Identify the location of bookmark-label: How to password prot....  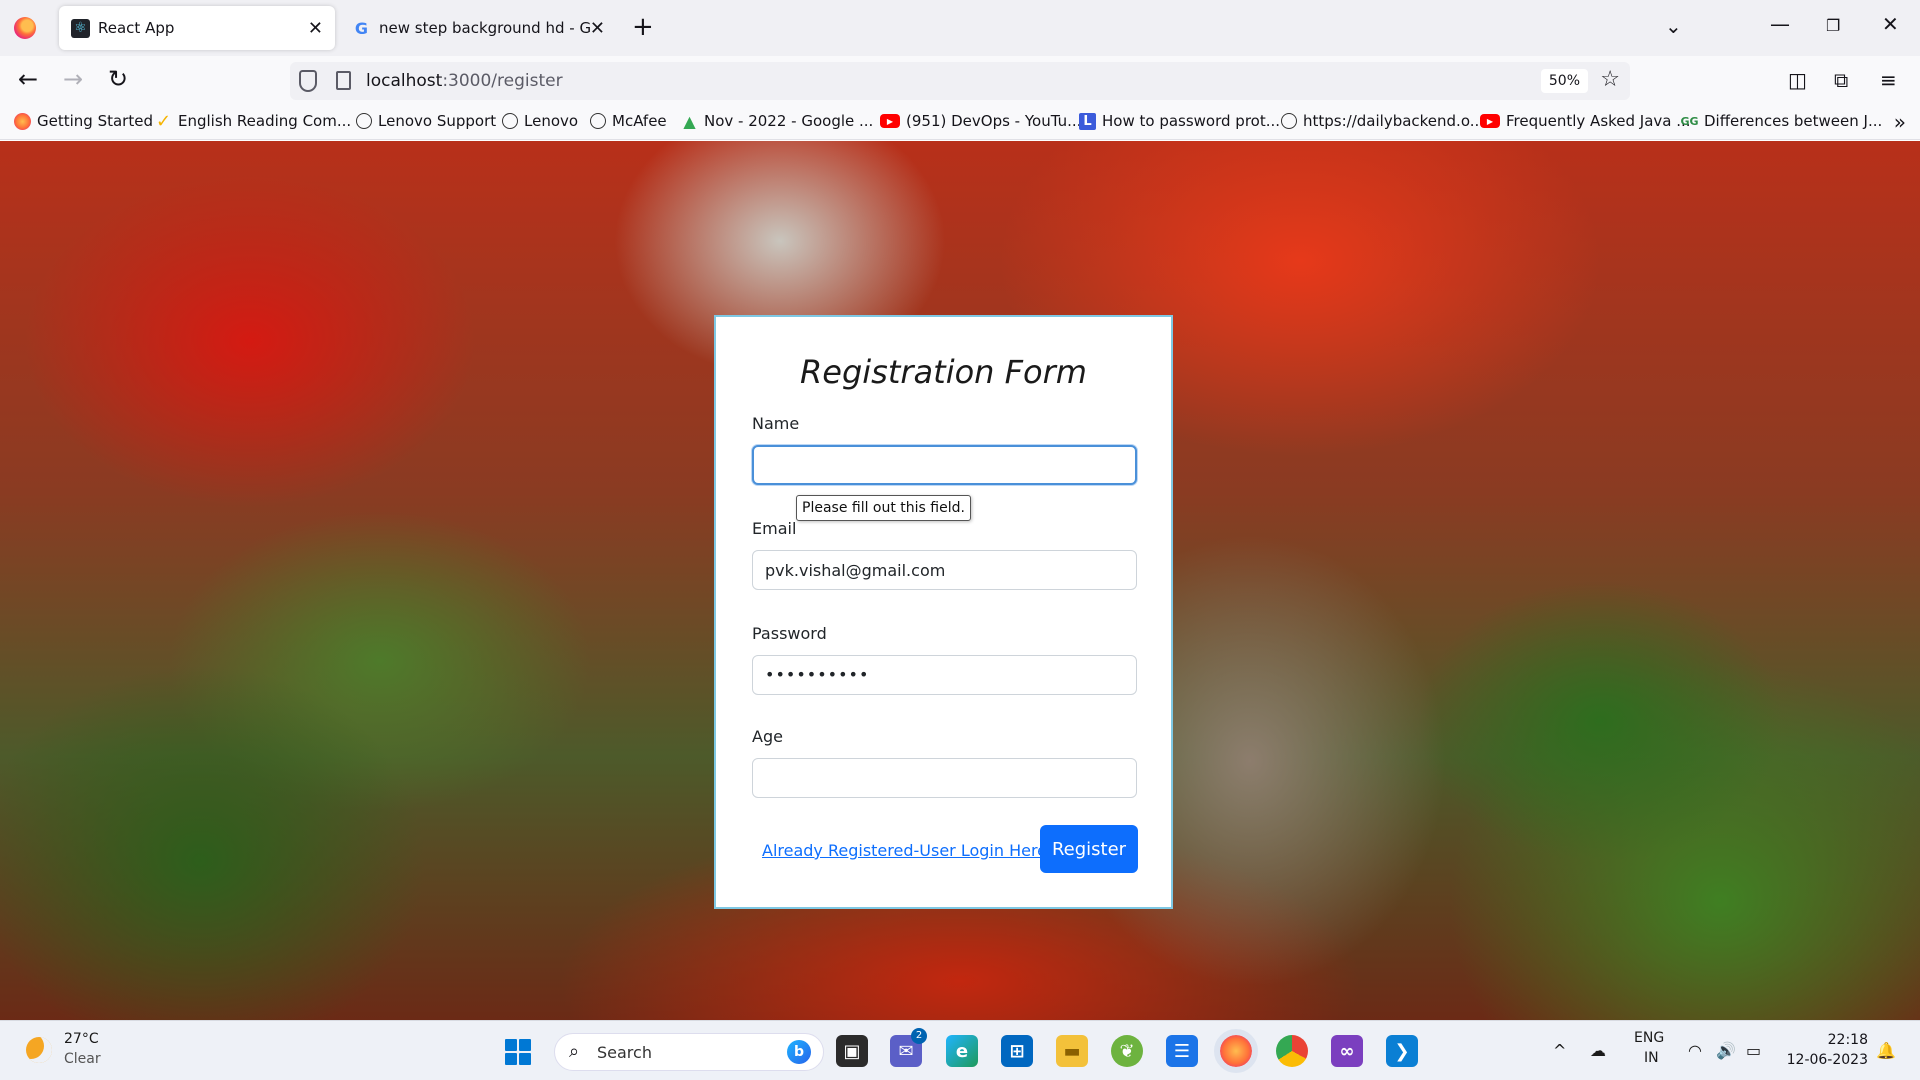
(1191, 121).